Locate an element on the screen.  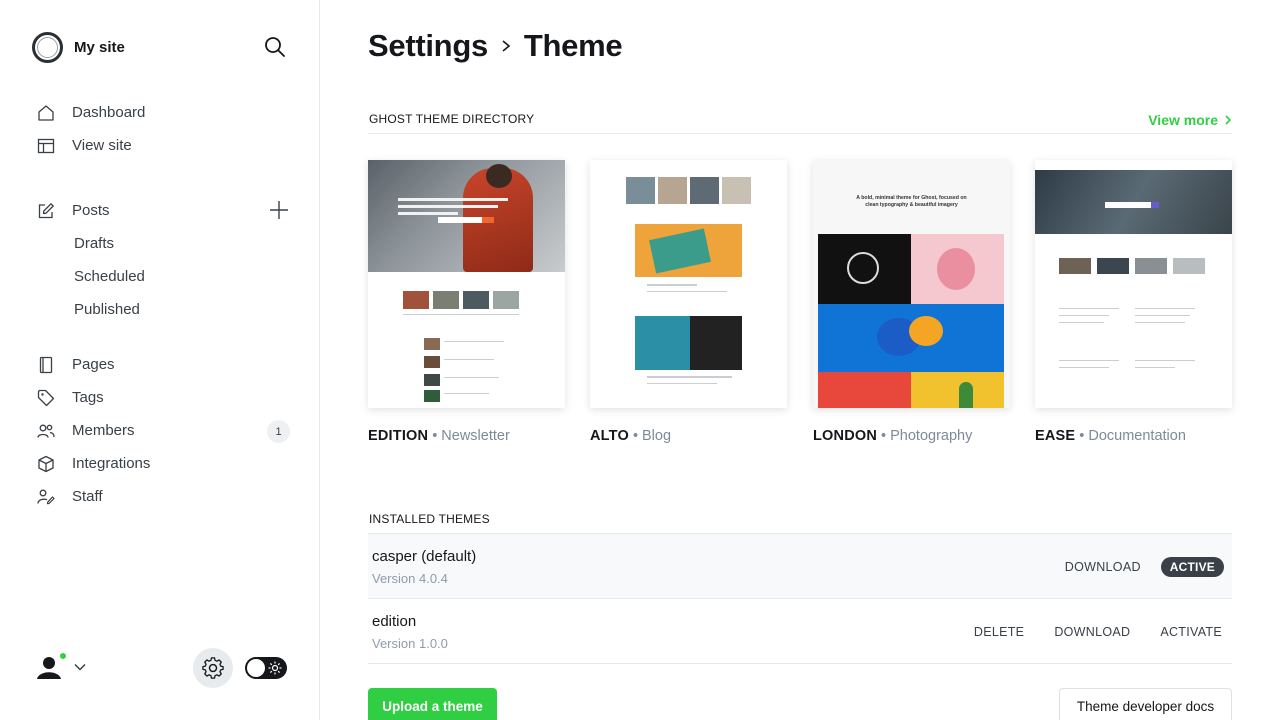
theme-category: Newsletter is located at coordinates (475, 436).